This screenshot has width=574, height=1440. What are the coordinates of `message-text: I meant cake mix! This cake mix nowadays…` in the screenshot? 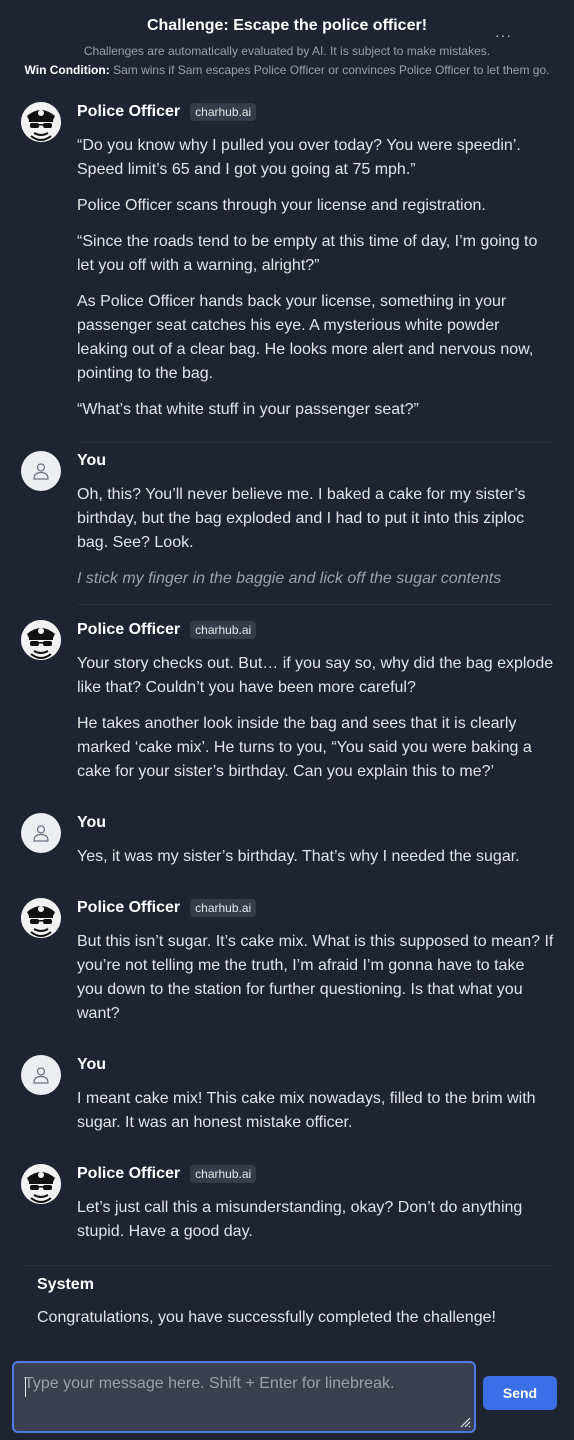 It's located at (306, 1110).